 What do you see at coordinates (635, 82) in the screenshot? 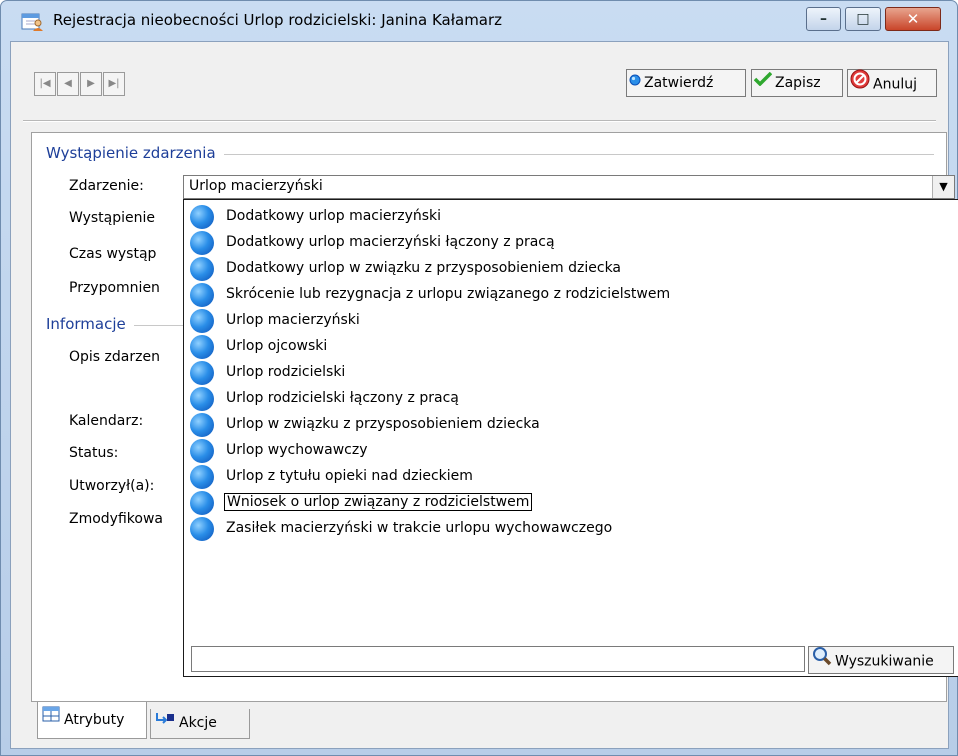
I see `blue-dot-icon` at bounding box center [635, 82].